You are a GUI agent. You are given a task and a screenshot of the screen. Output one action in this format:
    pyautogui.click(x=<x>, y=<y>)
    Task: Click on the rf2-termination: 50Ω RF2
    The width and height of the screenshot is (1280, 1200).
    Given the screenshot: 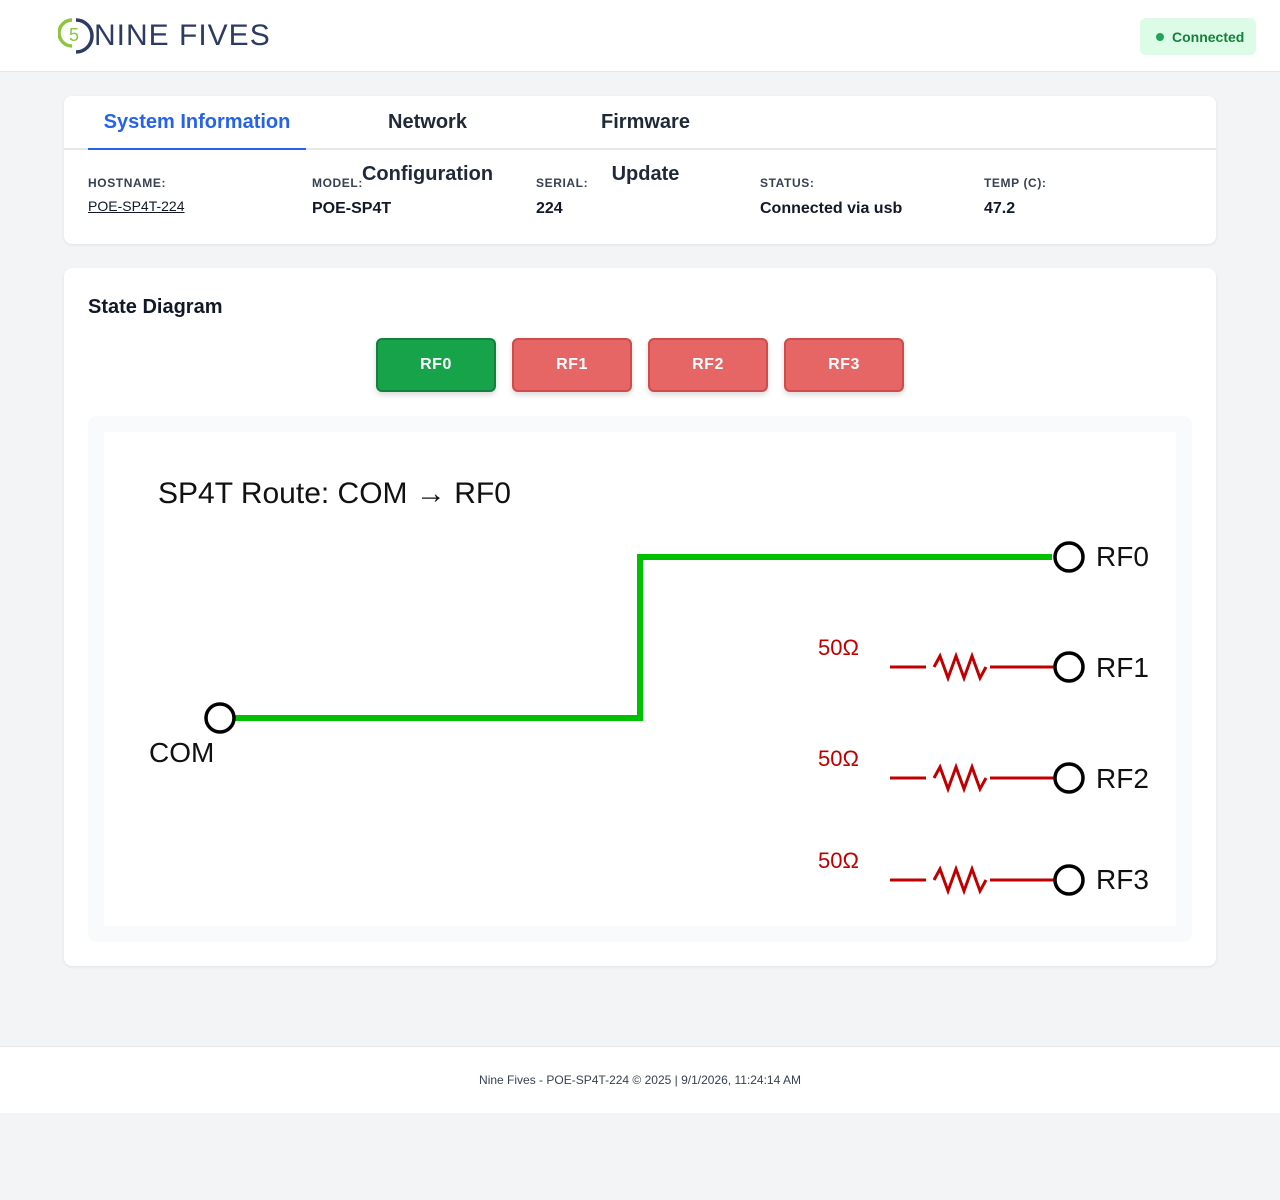 What is the action you would take?
    pyautogui.click(x=983, y=770)
    